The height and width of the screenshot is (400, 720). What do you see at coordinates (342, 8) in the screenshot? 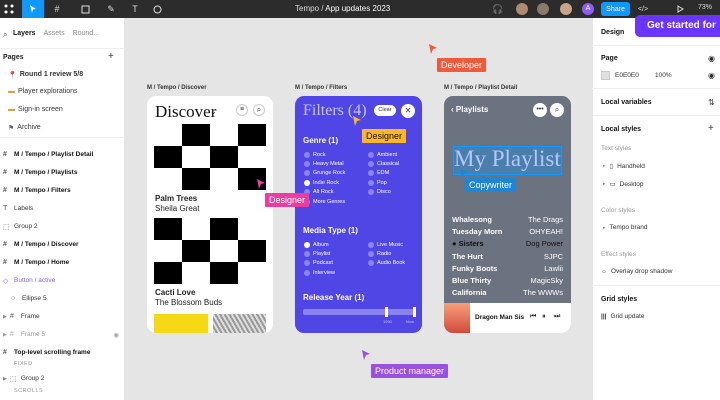
I see `file-title: Tempo / App updates 2023` at bounding box center [342, 8].